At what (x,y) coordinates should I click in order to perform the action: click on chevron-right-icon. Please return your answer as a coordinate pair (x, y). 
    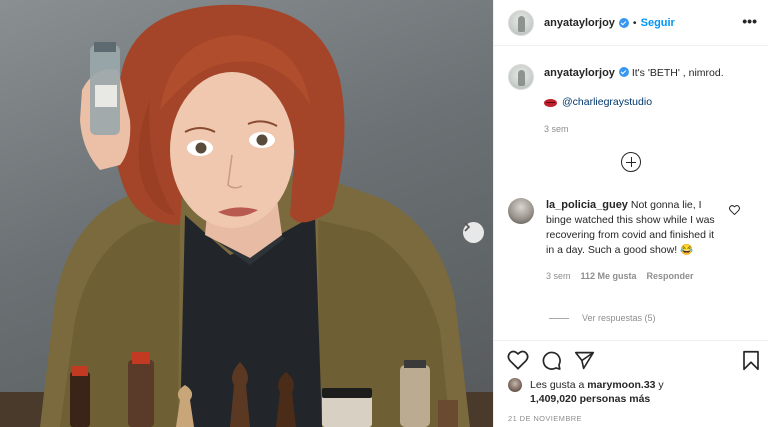
    Looking at the image, I should click on (467, 227).